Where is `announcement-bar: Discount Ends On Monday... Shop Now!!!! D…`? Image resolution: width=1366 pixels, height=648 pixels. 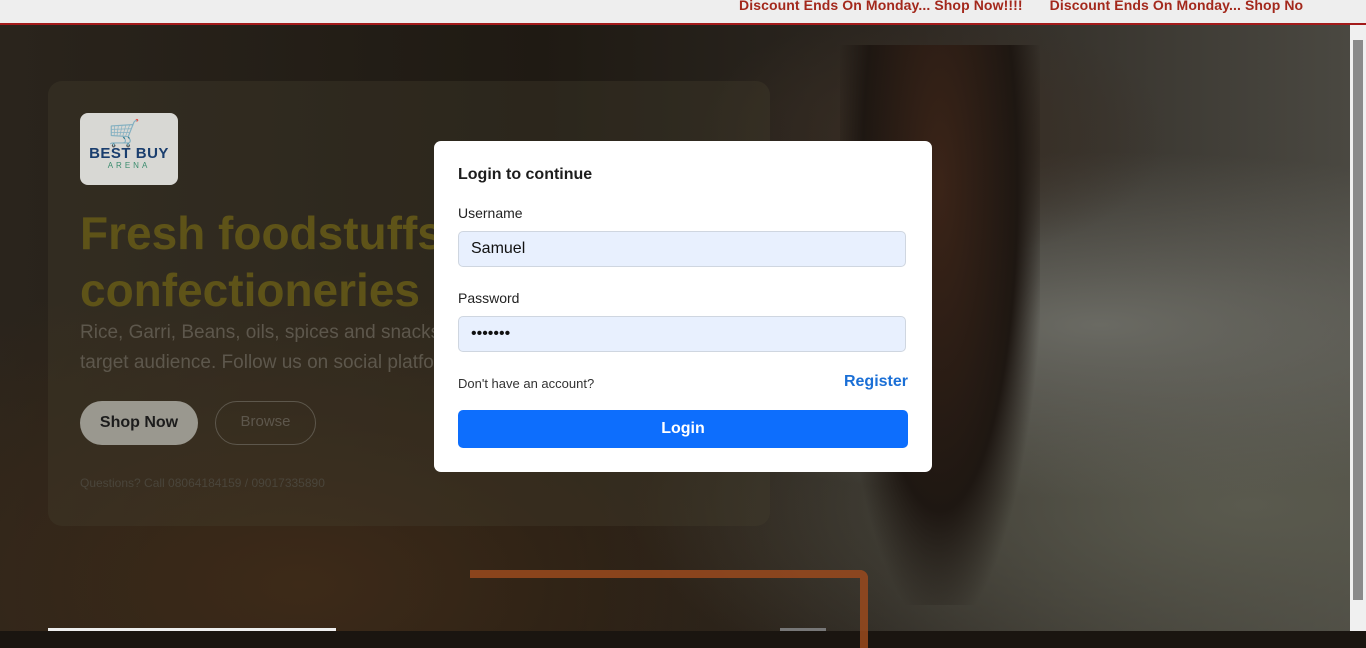 announcement-bar: Discount Ends On Monday... Shop Now!!!! D… is located at coordinates (683, 12).